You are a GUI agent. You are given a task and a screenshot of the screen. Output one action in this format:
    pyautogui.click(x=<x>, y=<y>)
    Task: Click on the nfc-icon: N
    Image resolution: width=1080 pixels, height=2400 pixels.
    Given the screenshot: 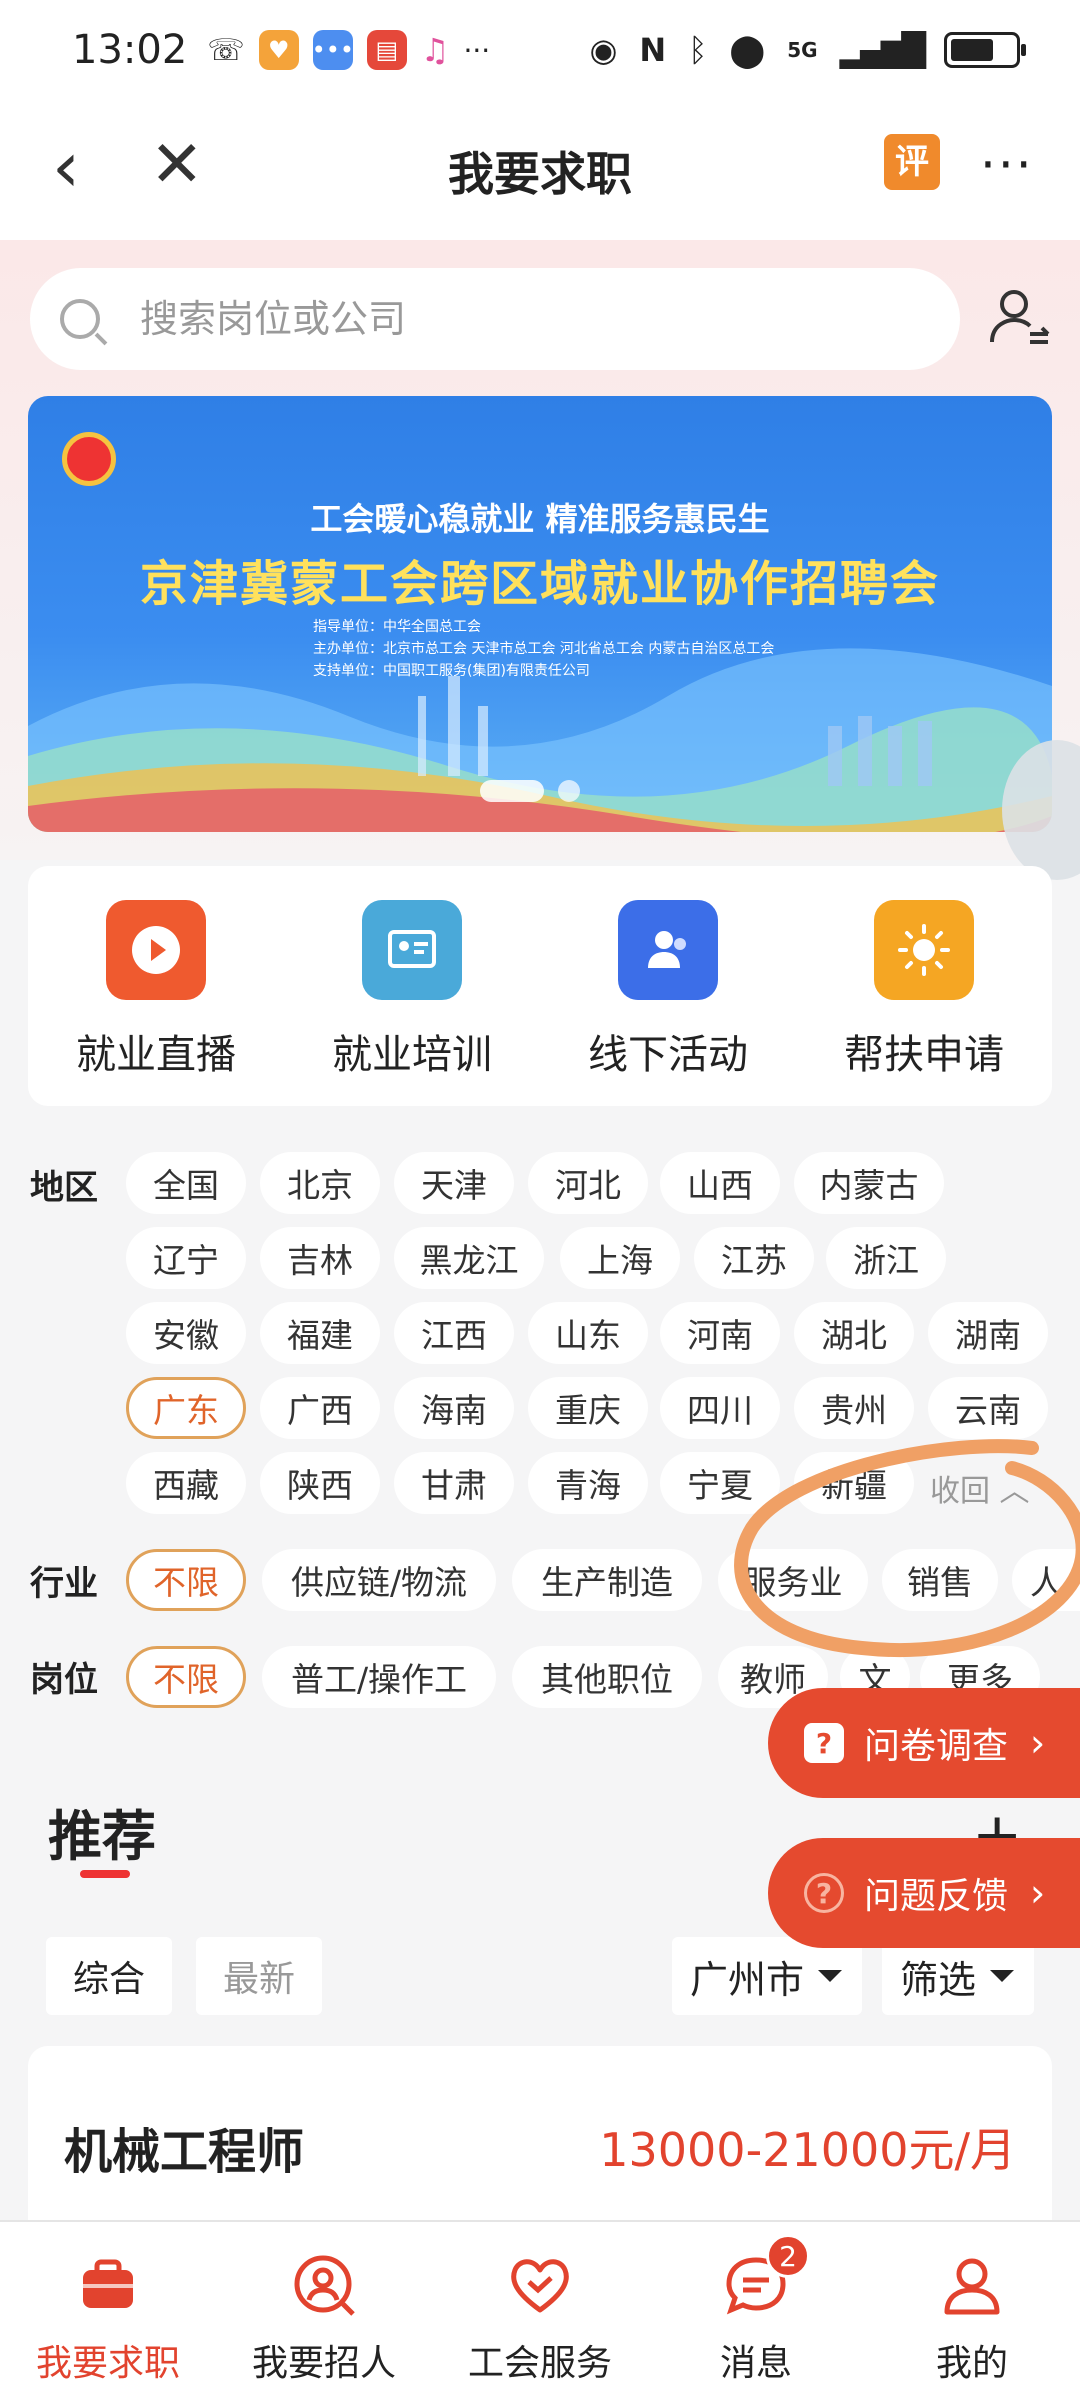 What is the action you would take?
    pyautogui.click(x=653, y=50)
    